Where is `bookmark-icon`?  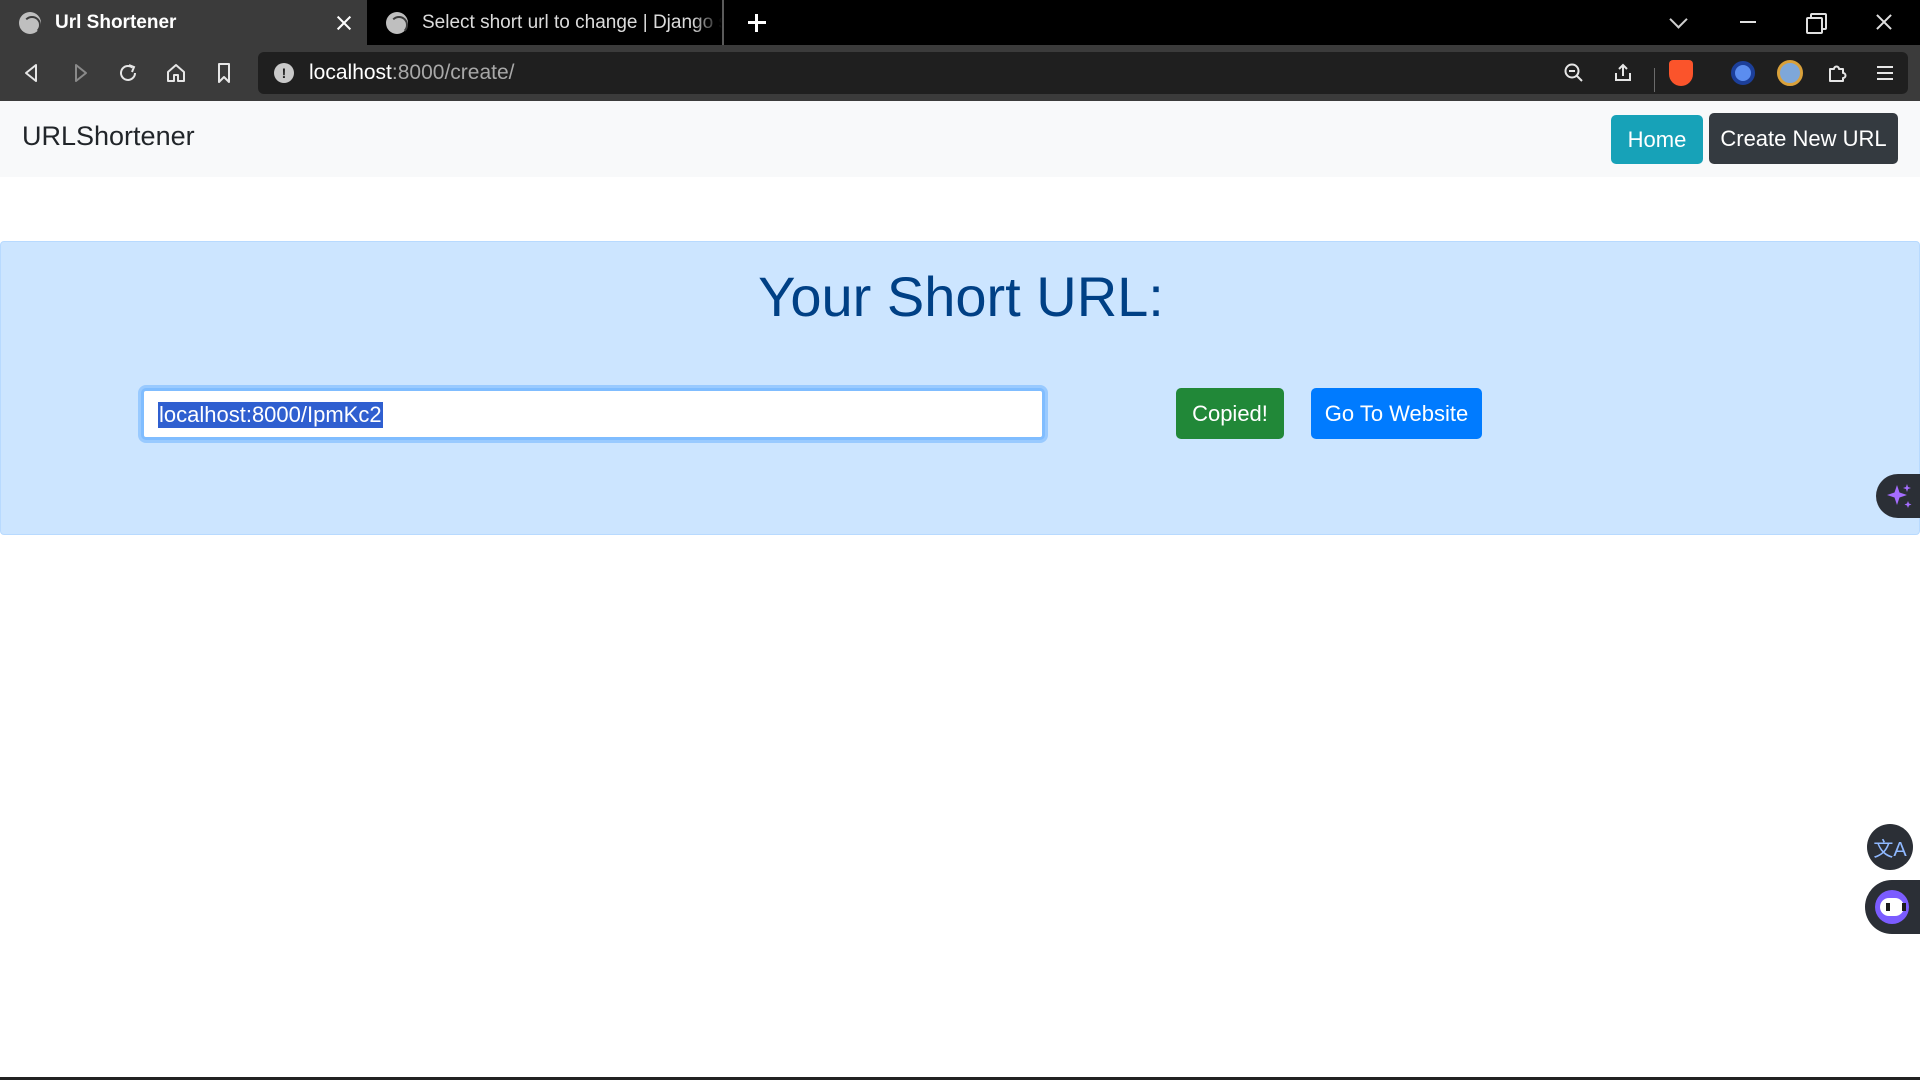 bookmark-icon is located at coordinates (224, 73).